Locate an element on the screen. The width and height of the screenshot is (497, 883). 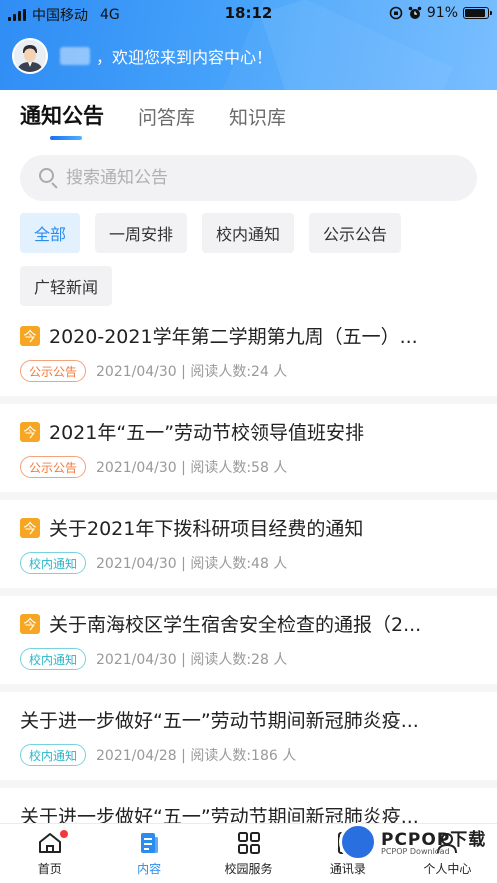
nav-label: 通讯录 is located at coordinates (347, 869).